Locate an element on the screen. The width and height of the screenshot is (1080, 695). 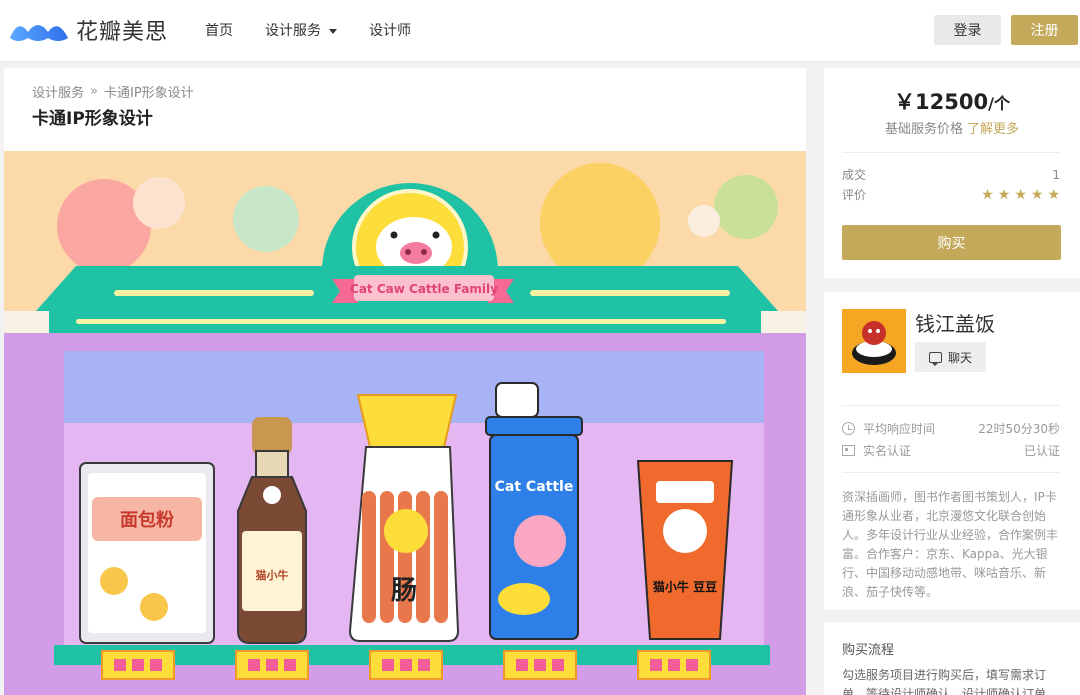
service-price: ￥12500/个 is located at coordinates (952, 101).